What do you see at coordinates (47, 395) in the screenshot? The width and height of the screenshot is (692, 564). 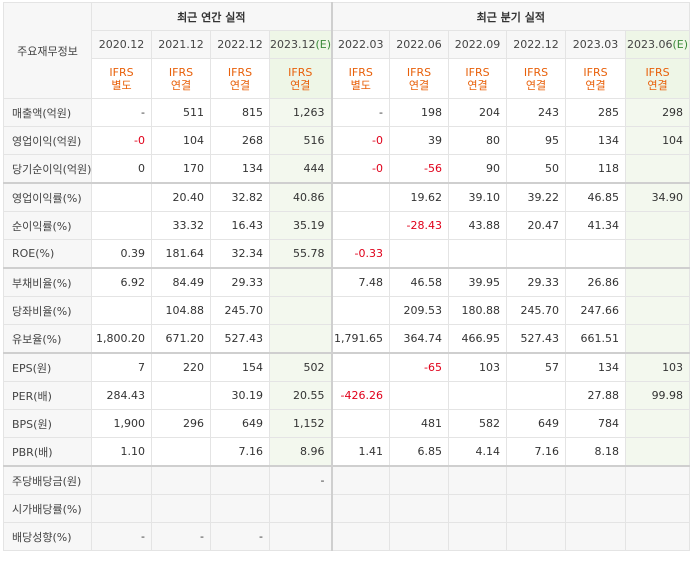 I see `row-label: PER(배)` at bounding box center [47, 395].